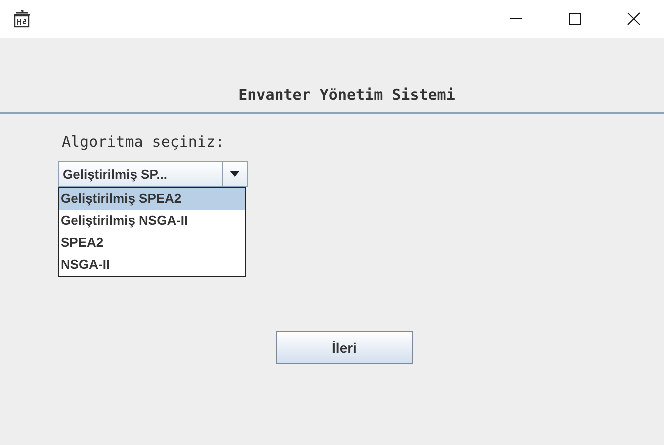 This screenshot has height=445, width=664. Describe the element at coordinates (347, 95) in the screenshot. I see `header-title: Envanter Yönetim Sistemi` at that location.